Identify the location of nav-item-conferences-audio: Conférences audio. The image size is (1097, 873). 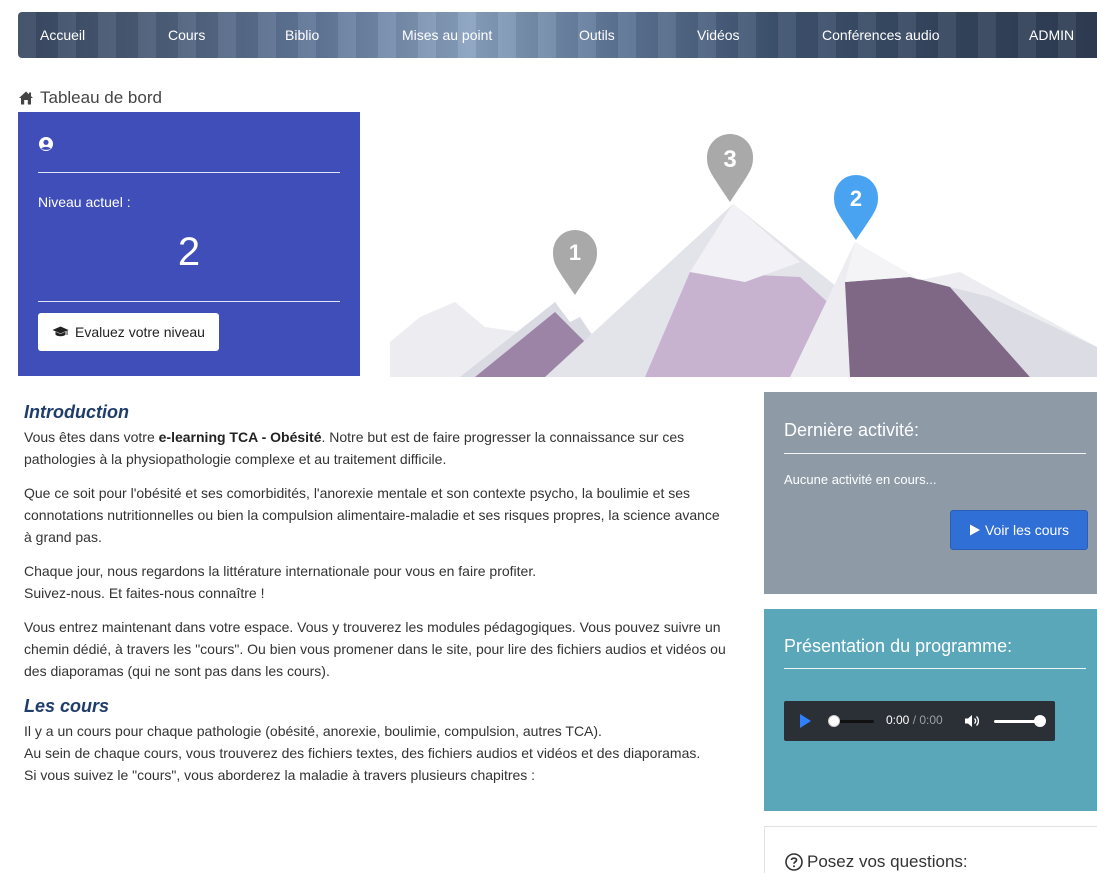
(881, 35).